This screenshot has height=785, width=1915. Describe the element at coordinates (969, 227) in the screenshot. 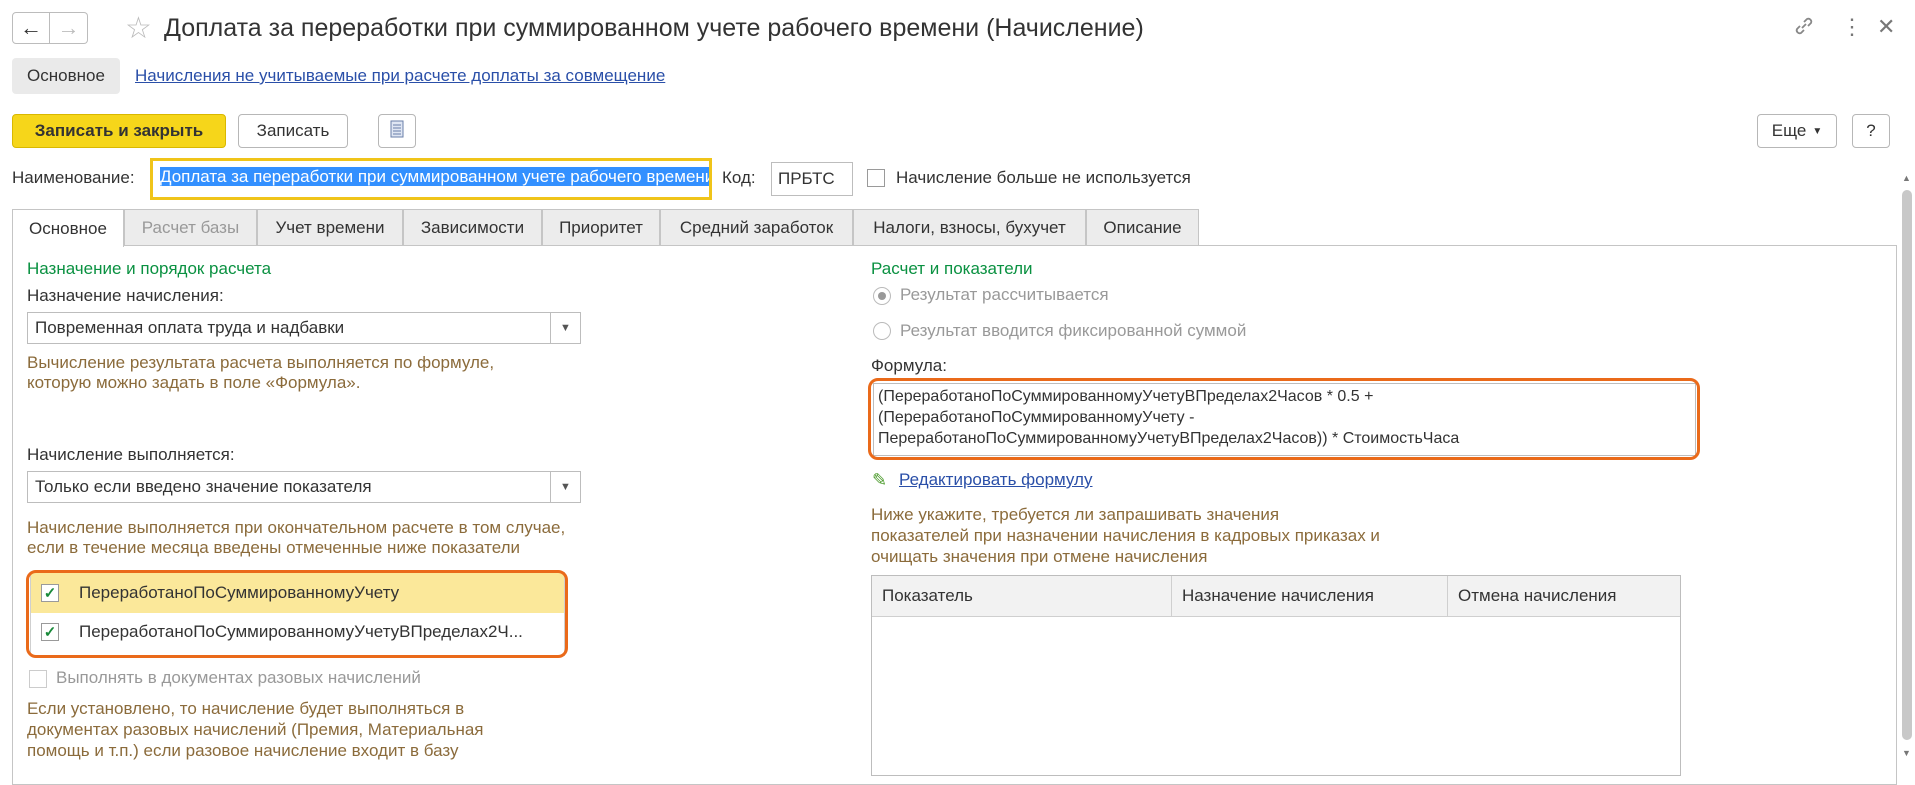

I see `tab-taxes: Налоги, взносы, бухучет` at that location.